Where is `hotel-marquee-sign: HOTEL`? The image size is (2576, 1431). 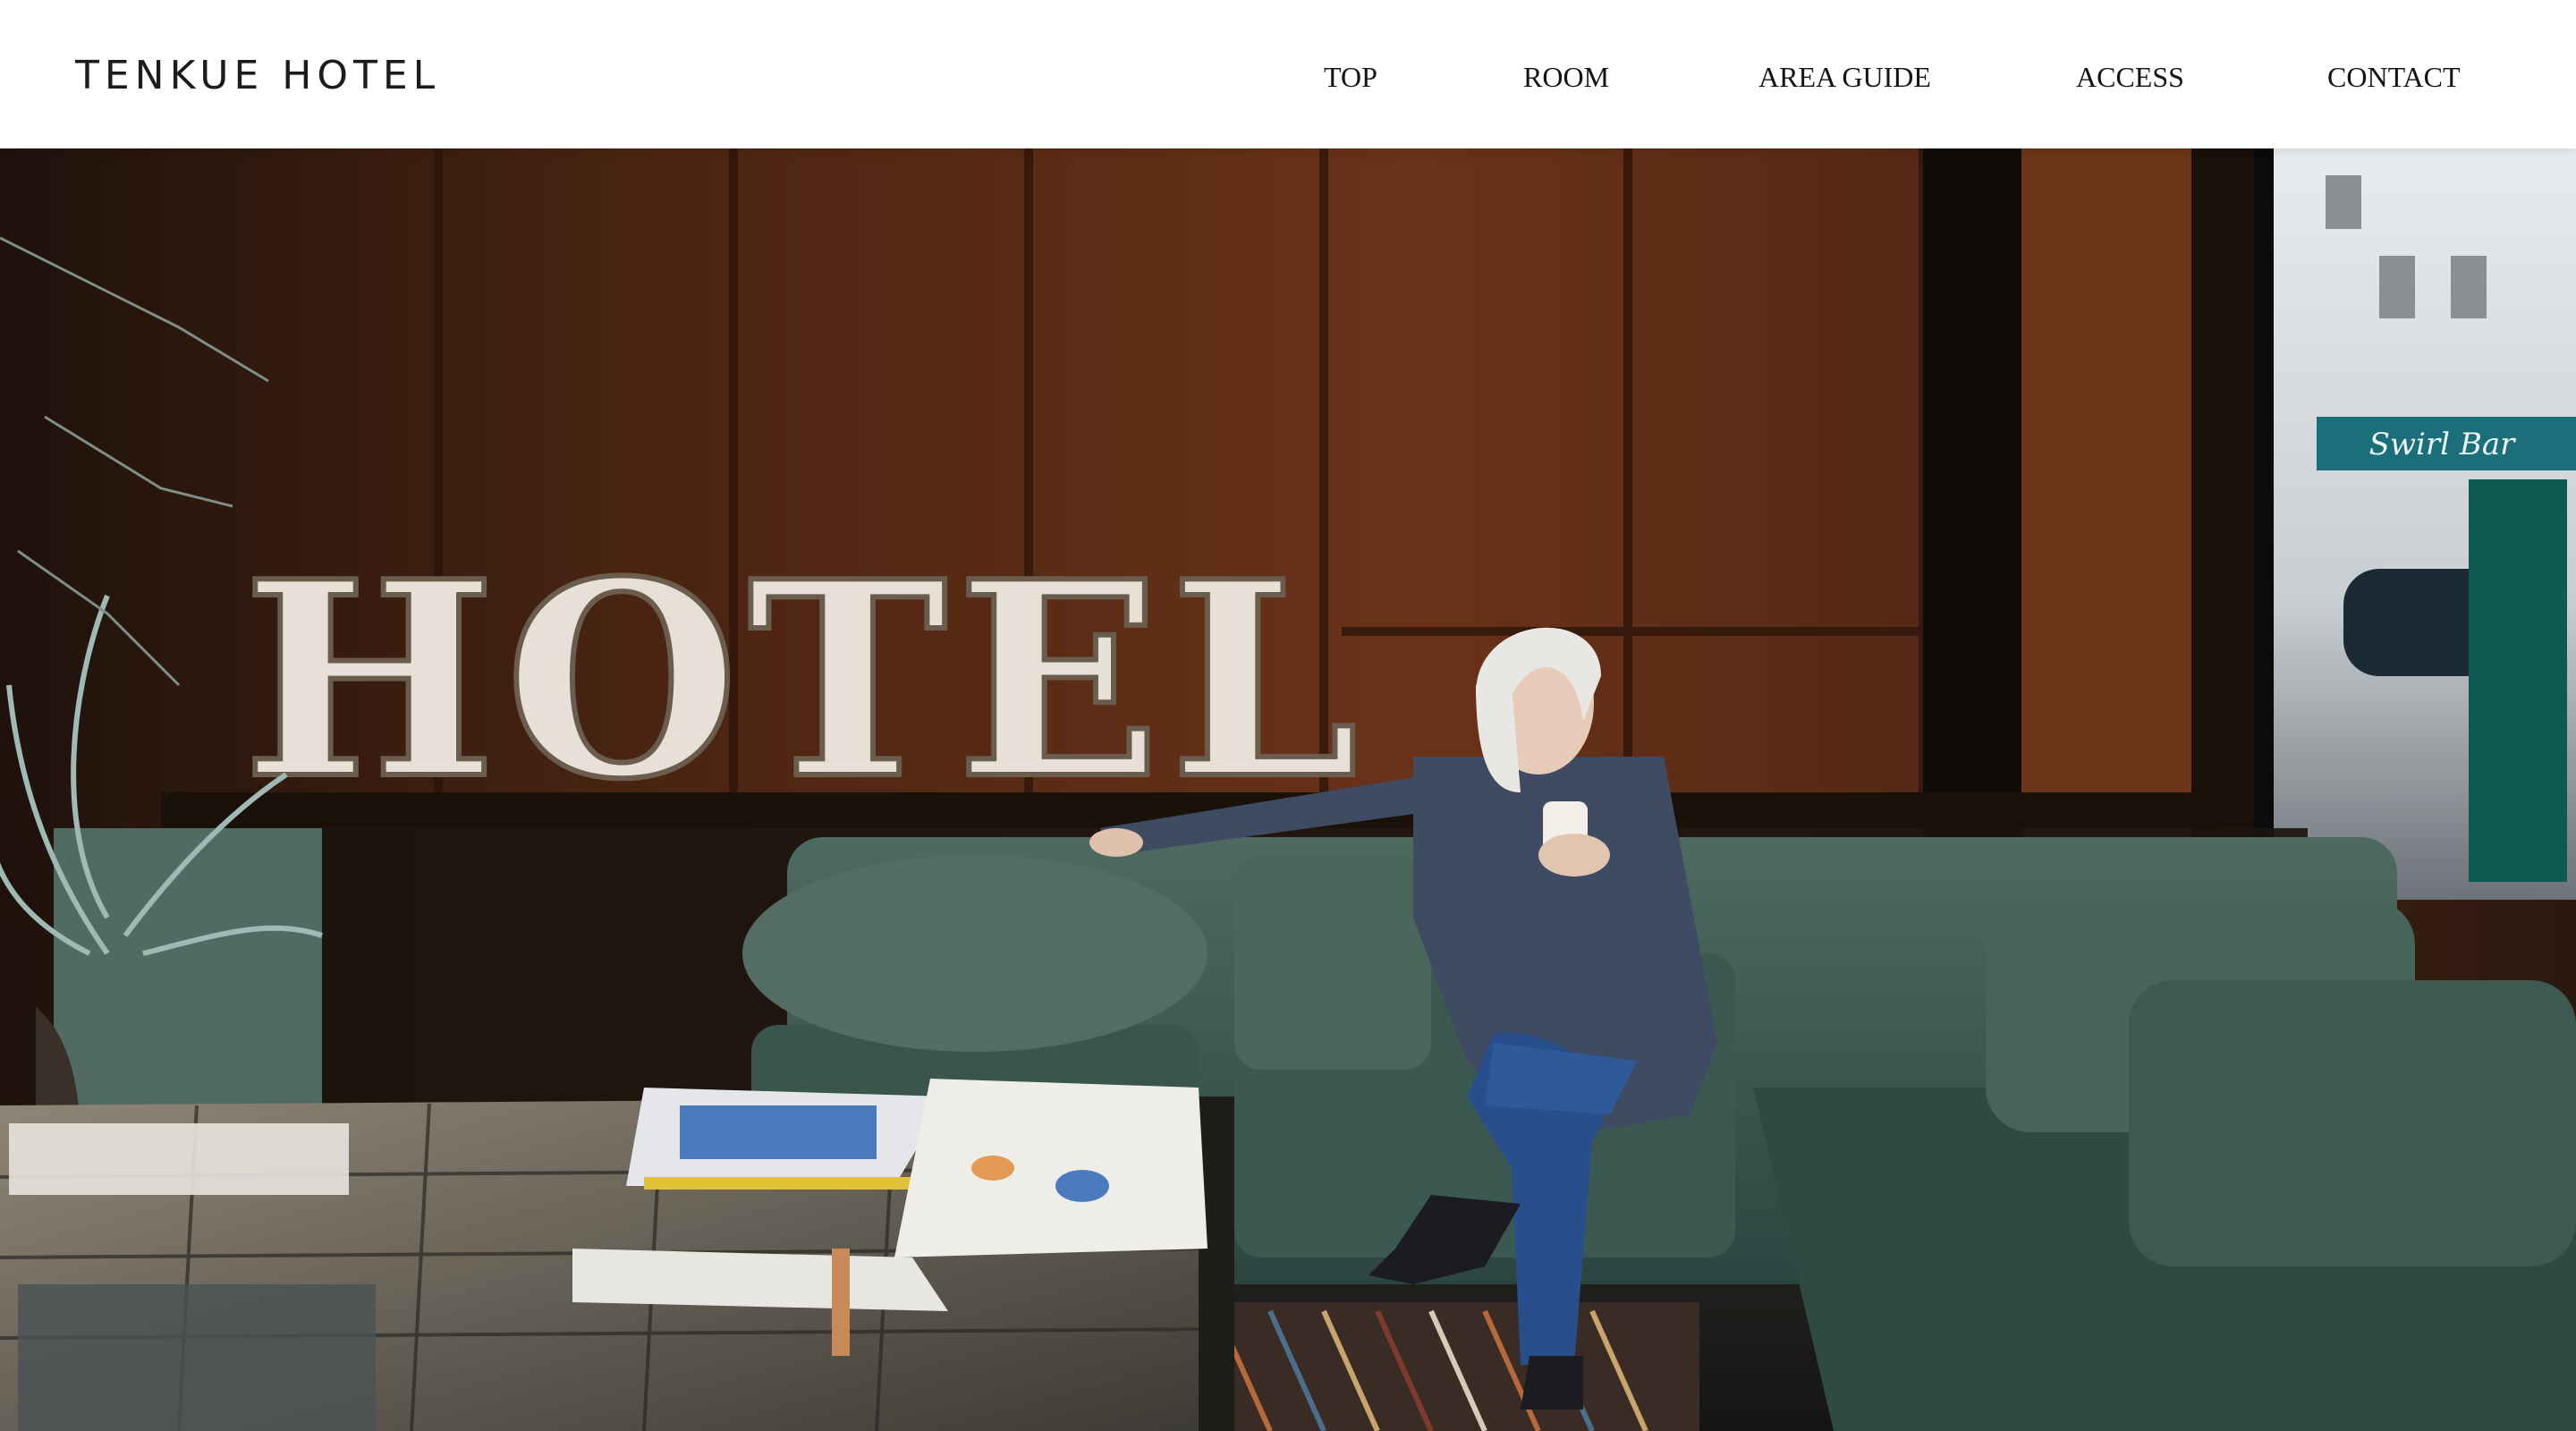
hotel-marquee-sign: HOTEL is located at coordinates (804, 681).